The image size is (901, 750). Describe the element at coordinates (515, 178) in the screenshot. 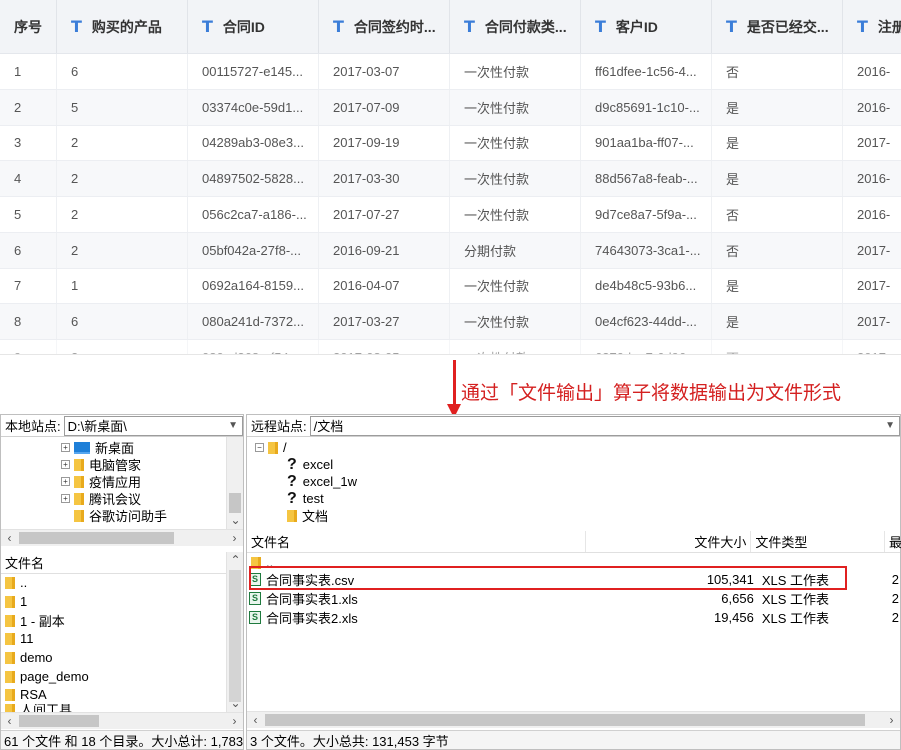

I see `table-cell: 一次性付款` at that location.